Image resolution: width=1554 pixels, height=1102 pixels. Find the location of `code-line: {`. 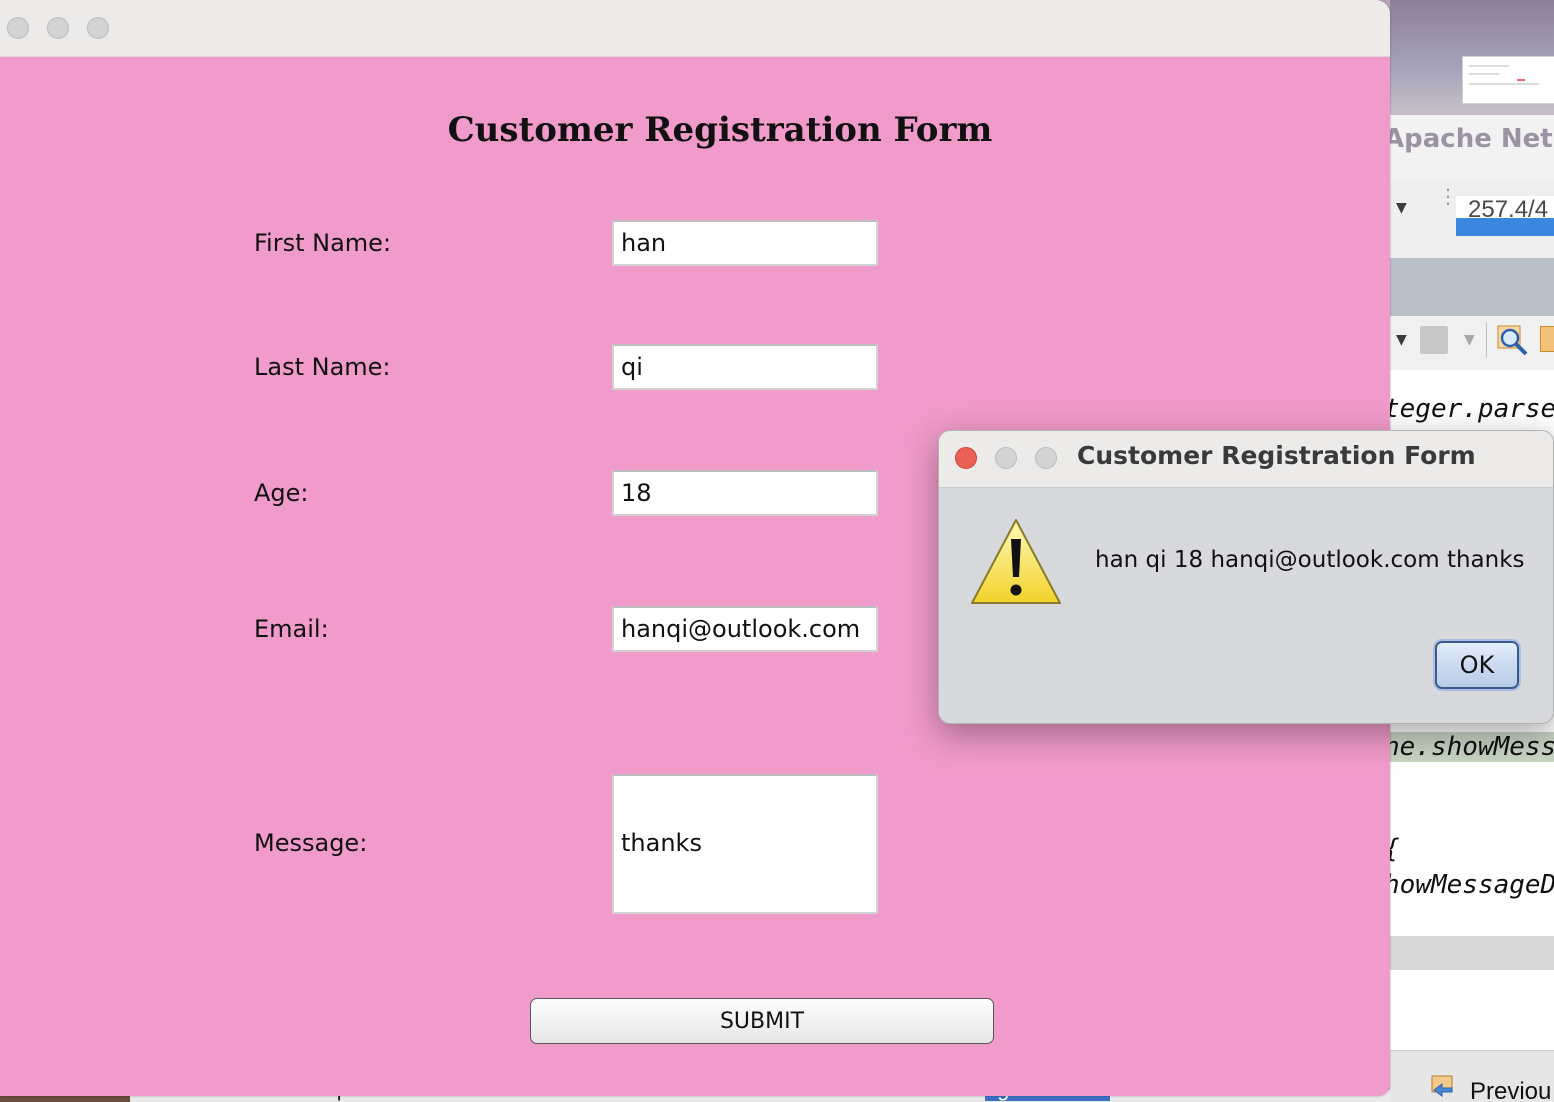

code-line: { is located at coordinates (1395, 849).